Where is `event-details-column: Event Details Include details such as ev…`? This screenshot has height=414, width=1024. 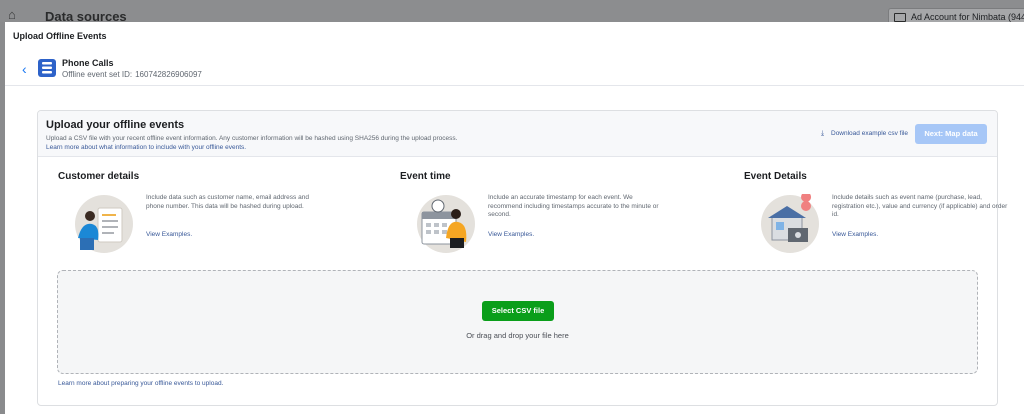
event-details-column: Event Details Include details such as ev… is located at coordinates (875, 217).